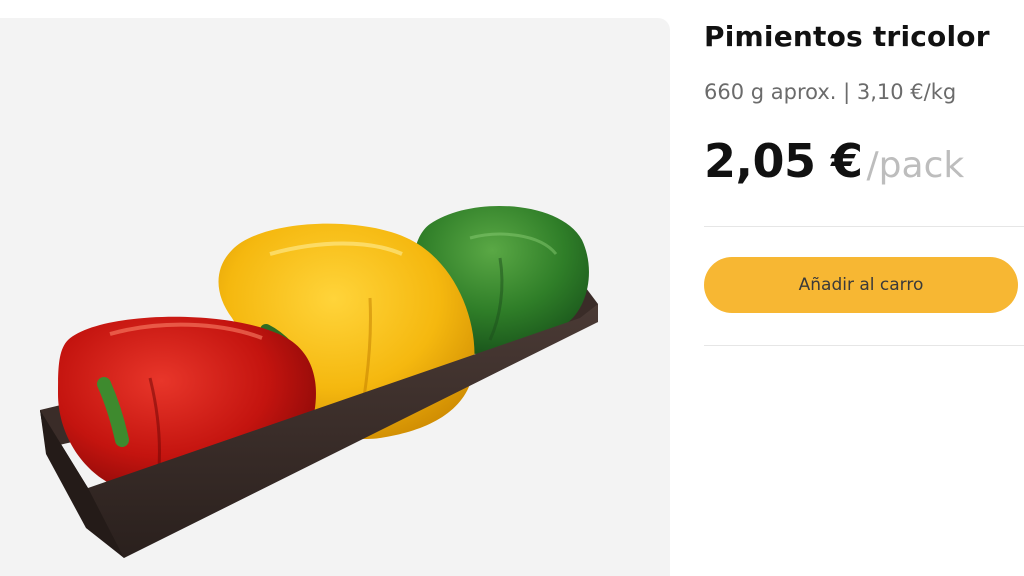  I want to click on add-to-cart-button: Añadir al carro, so click(861, 285).